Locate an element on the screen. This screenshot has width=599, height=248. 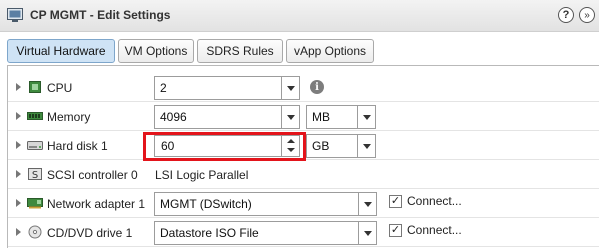
window-title: CP MGMT - Edit Settings is located at coordinates (100, 15).